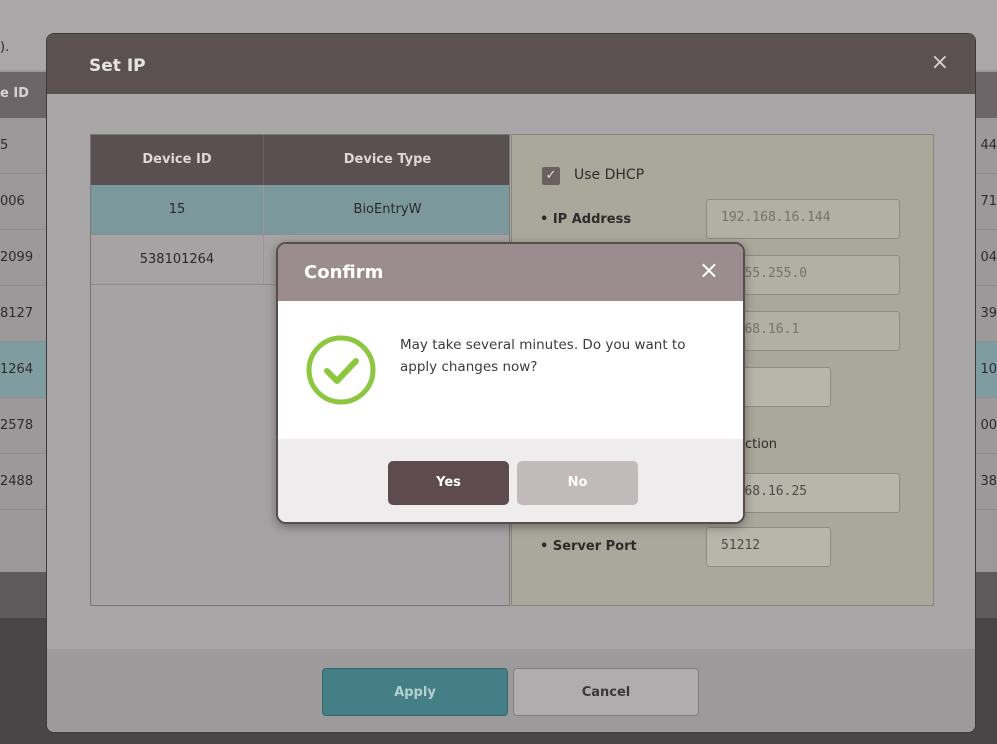 This screenshot has height=744, width=997. Describe the element at coordinates (177, 209) in the screenshot. I see `device-id-cell: 15` at that location.